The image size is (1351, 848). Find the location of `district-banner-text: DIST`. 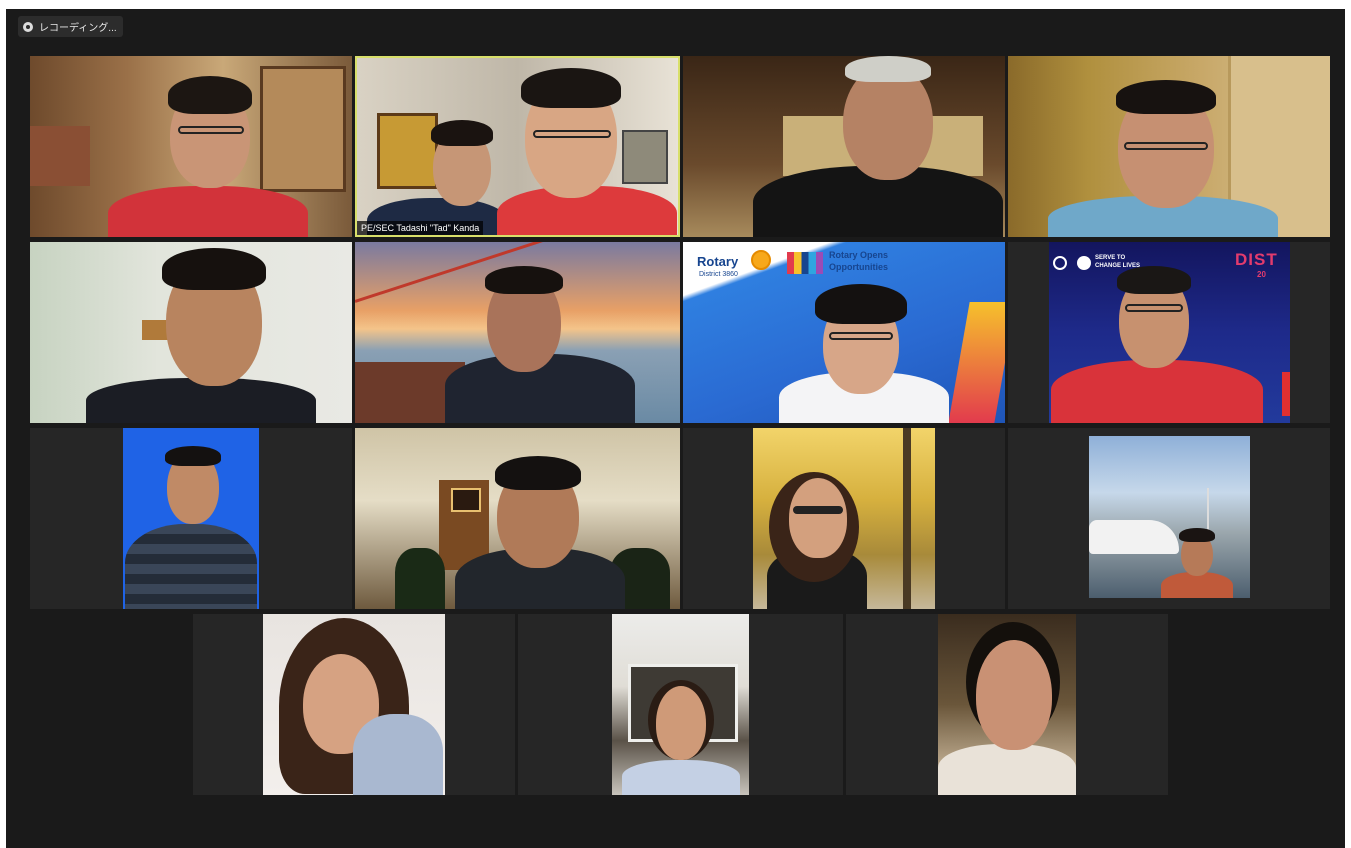

district-banner-text: DIST is located at coordinates (1256, 259).